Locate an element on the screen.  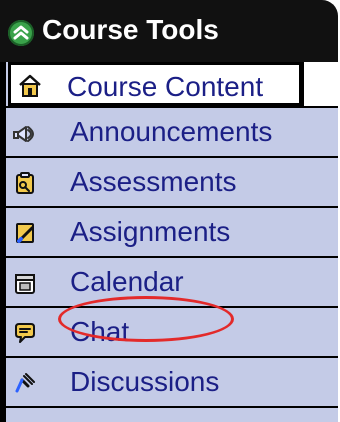
menu-item-assessments: Assessments is located at coordinates (172, 181).